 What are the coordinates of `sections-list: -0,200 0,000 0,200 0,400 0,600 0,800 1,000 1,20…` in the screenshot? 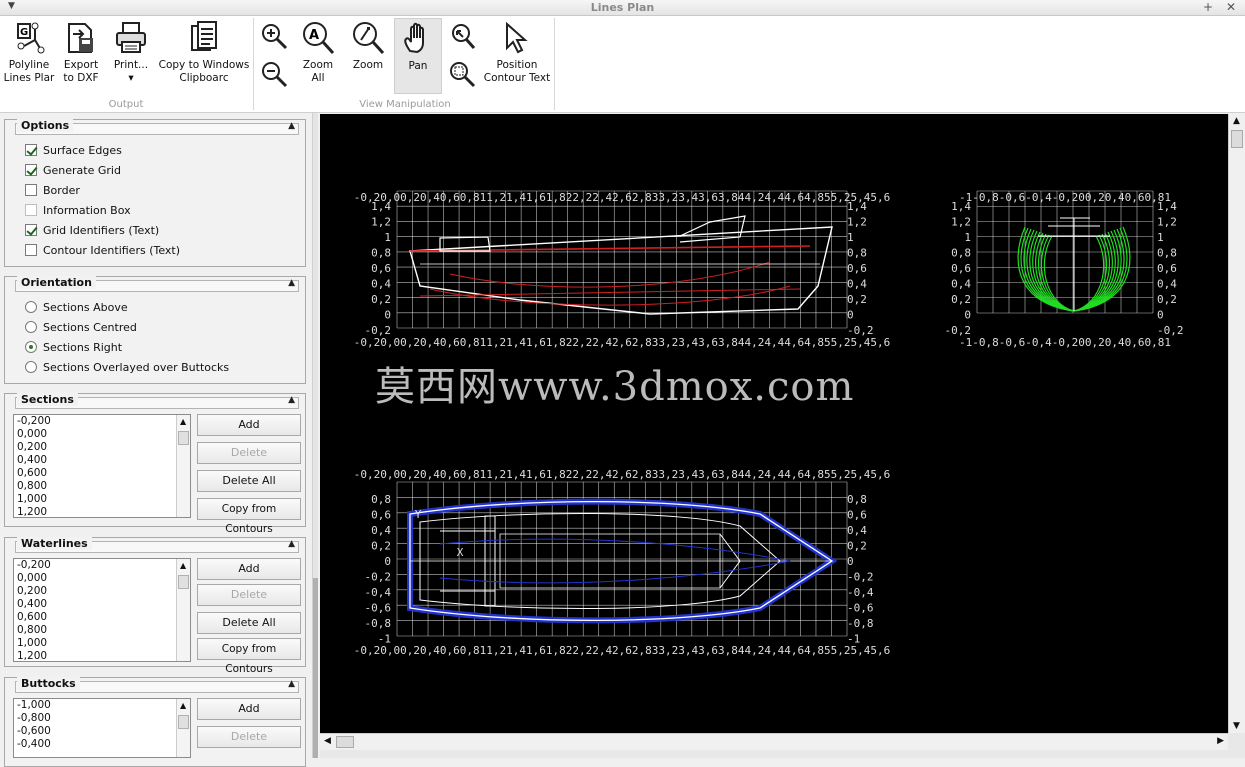 It's located at (102, 466).